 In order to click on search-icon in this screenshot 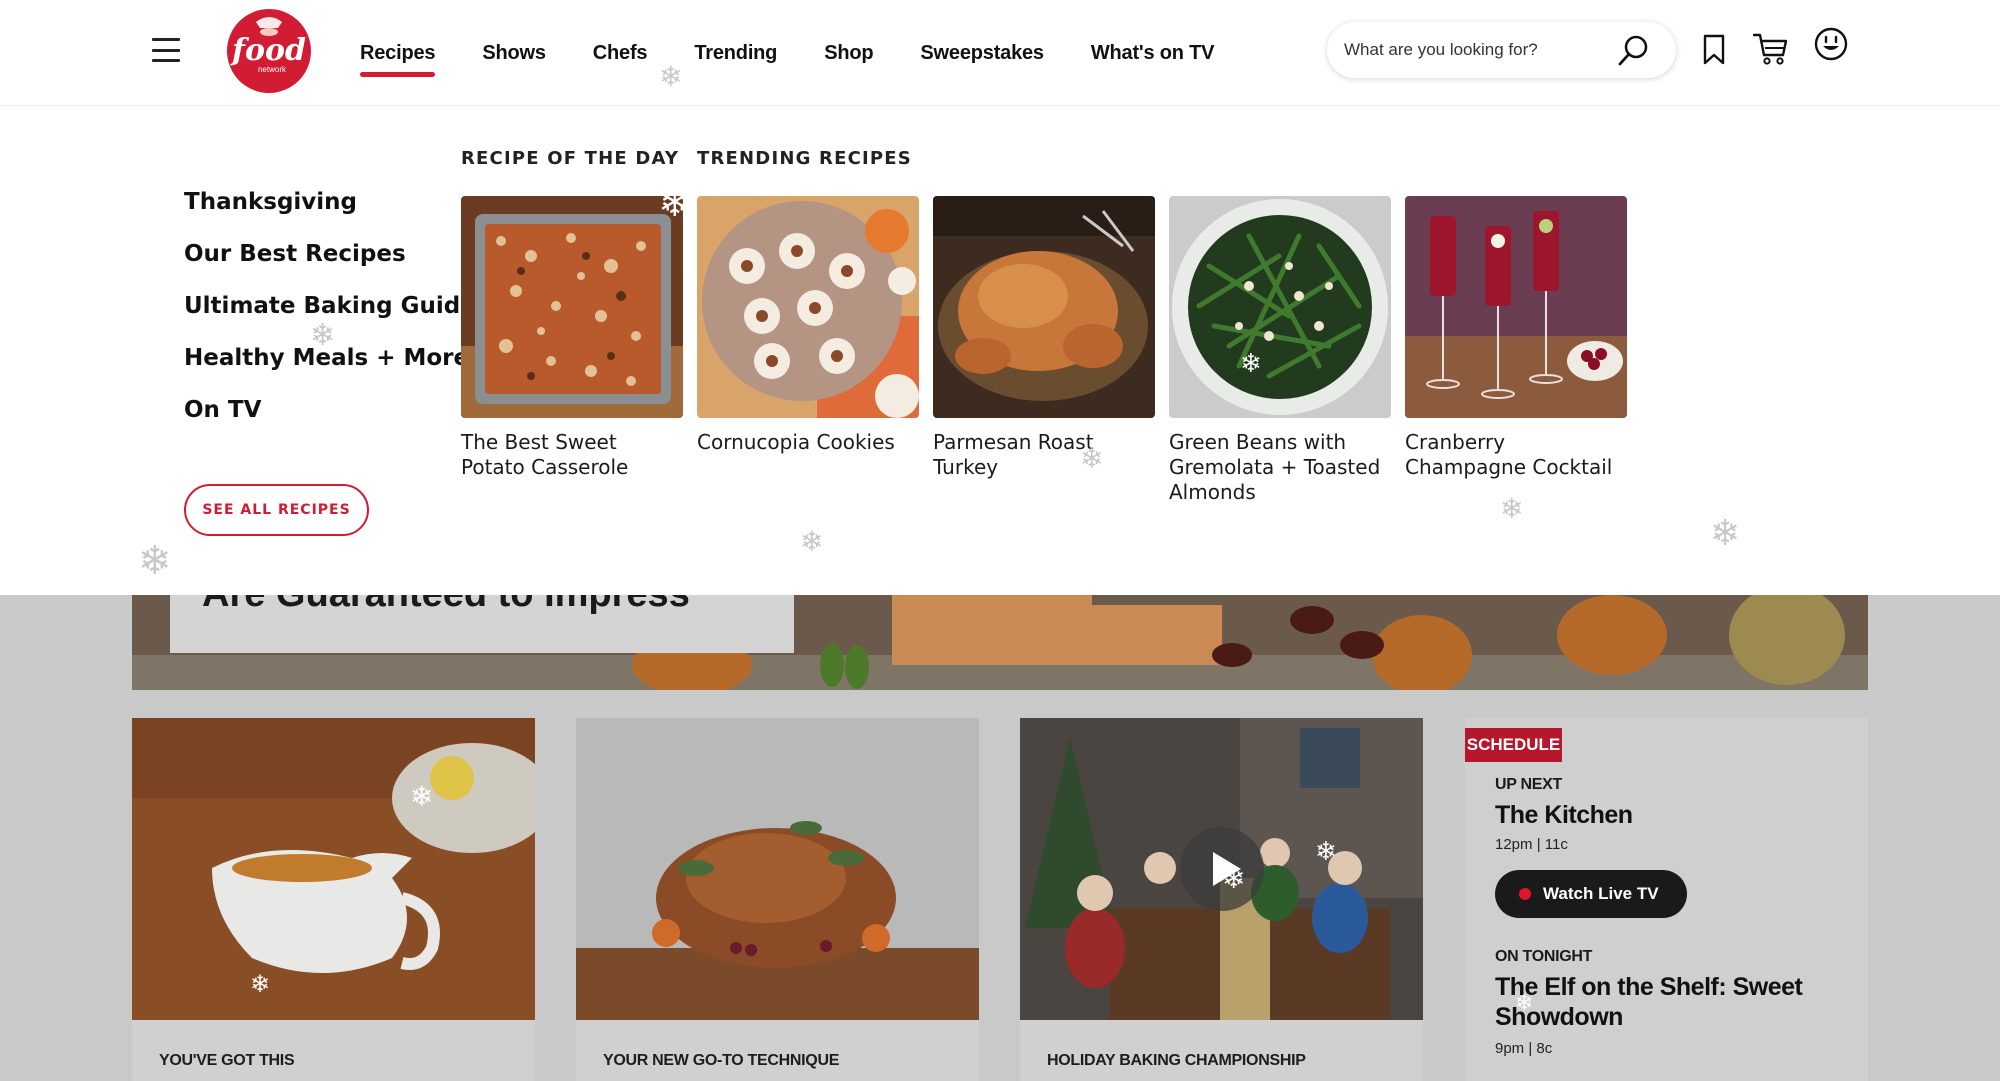, I will do `click(1633, 51)`.